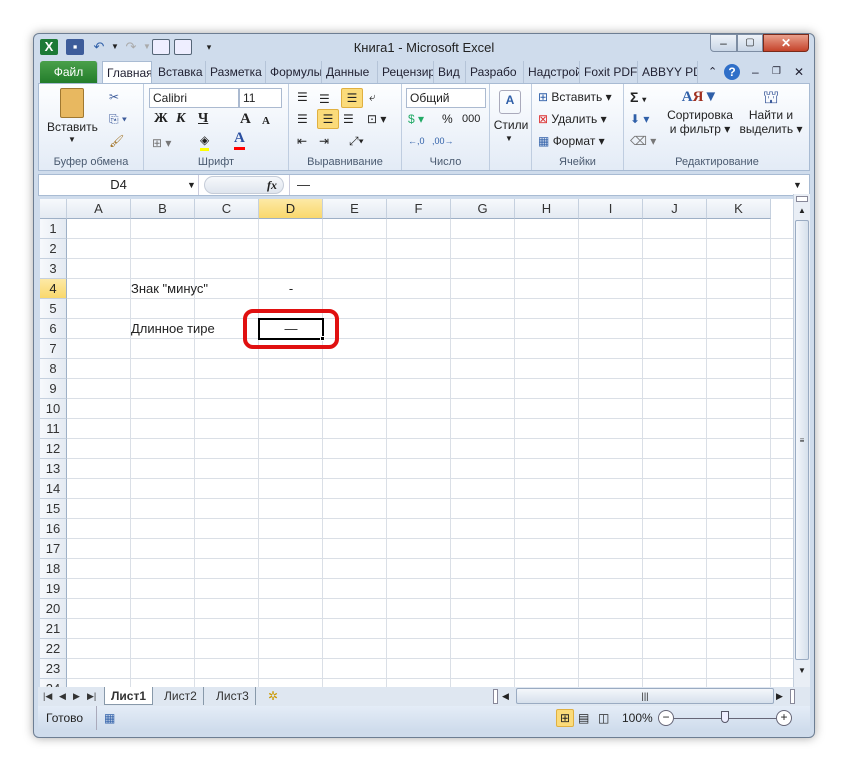 The width and height of the screenshot is (848, 767). I want to click on zoom-in-button: +, so click(784, 718).